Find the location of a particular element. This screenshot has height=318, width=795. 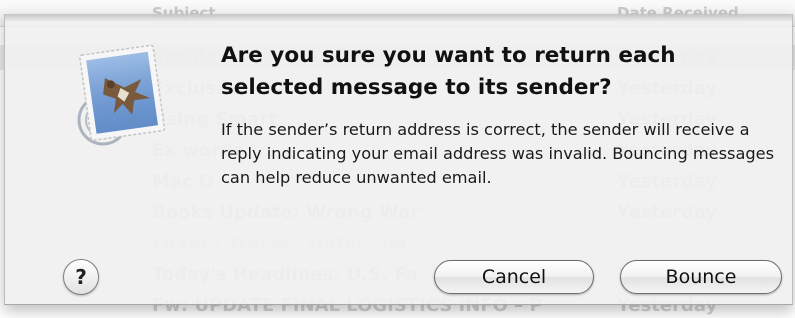

bounce-button: Bounce is located at coordinates (701, 277).